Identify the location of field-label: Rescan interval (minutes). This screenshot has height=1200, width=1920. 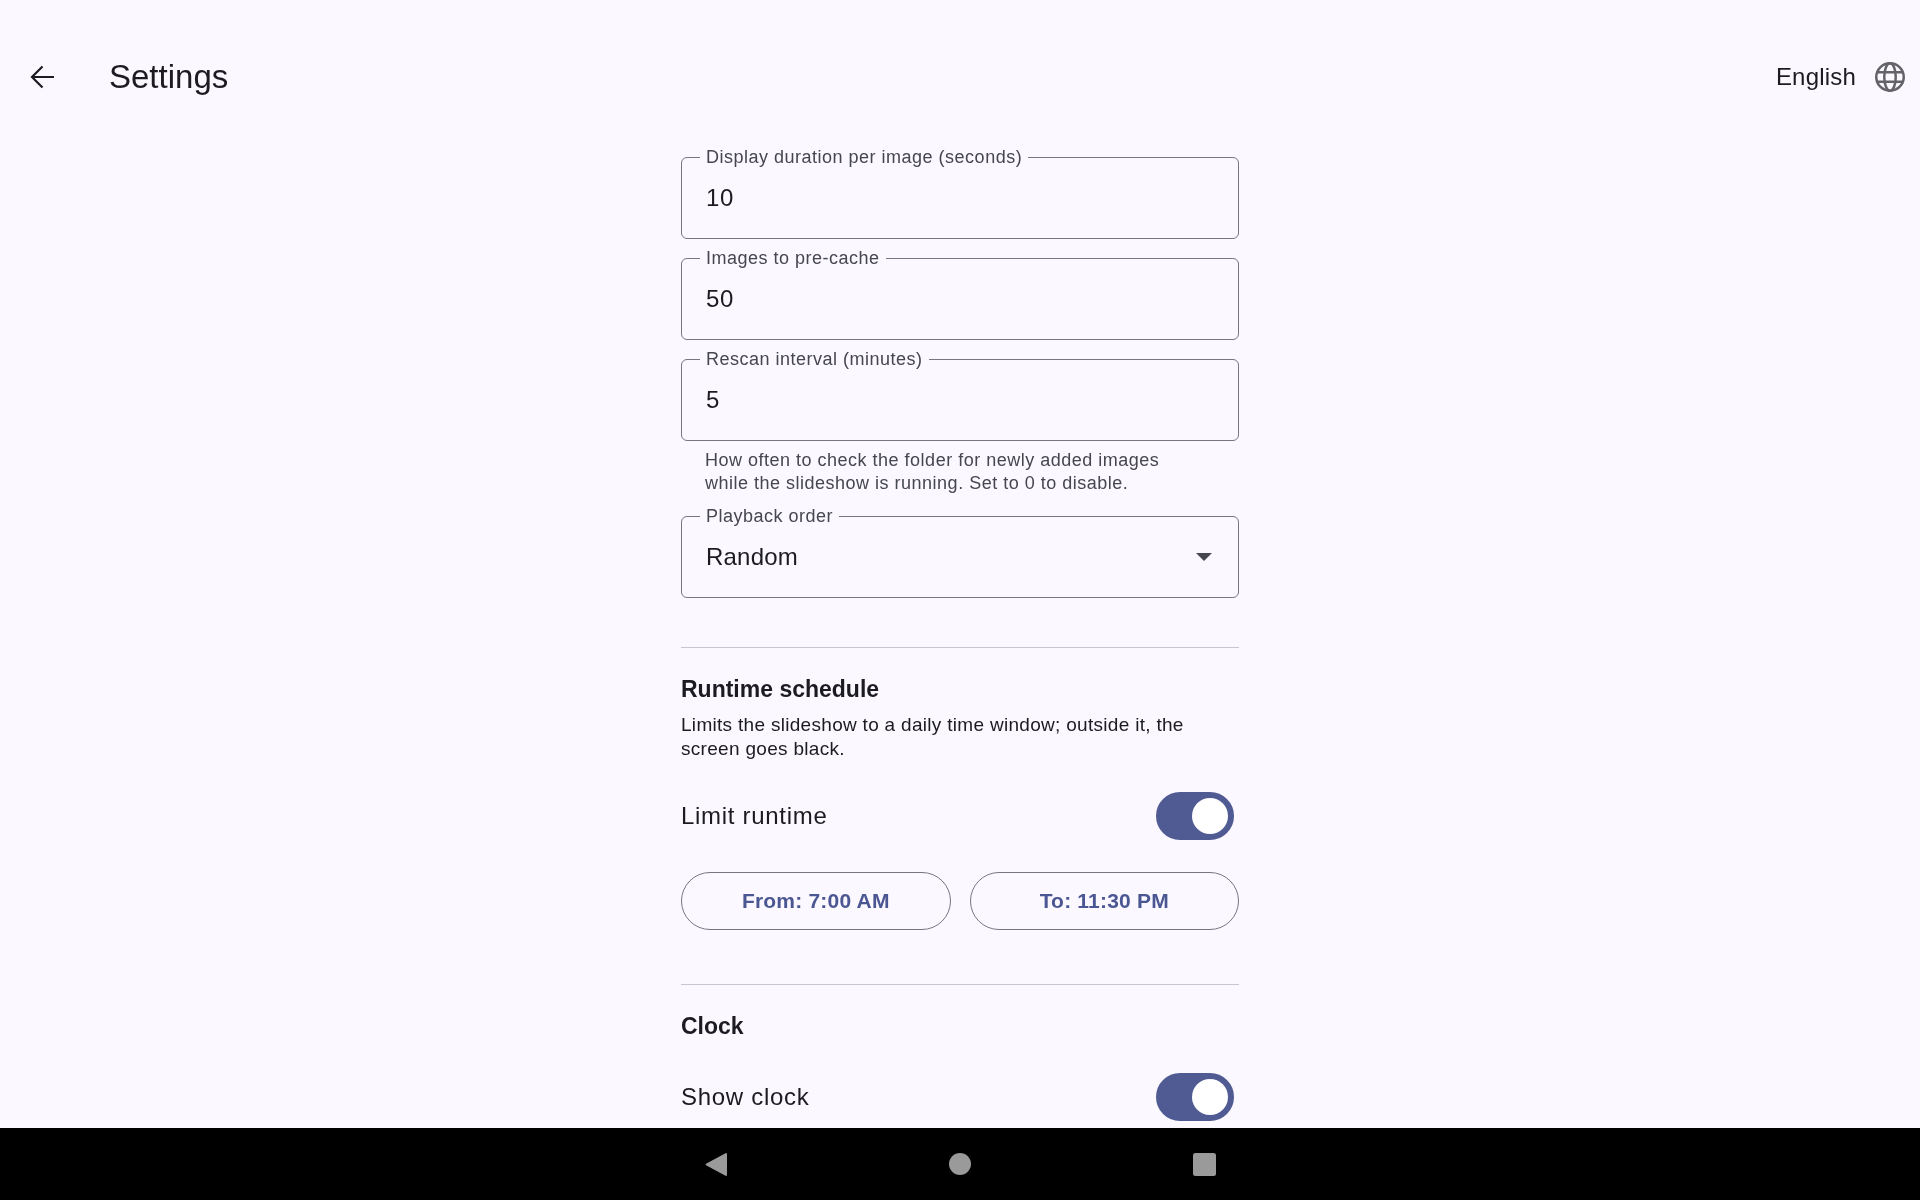
(814, 359).